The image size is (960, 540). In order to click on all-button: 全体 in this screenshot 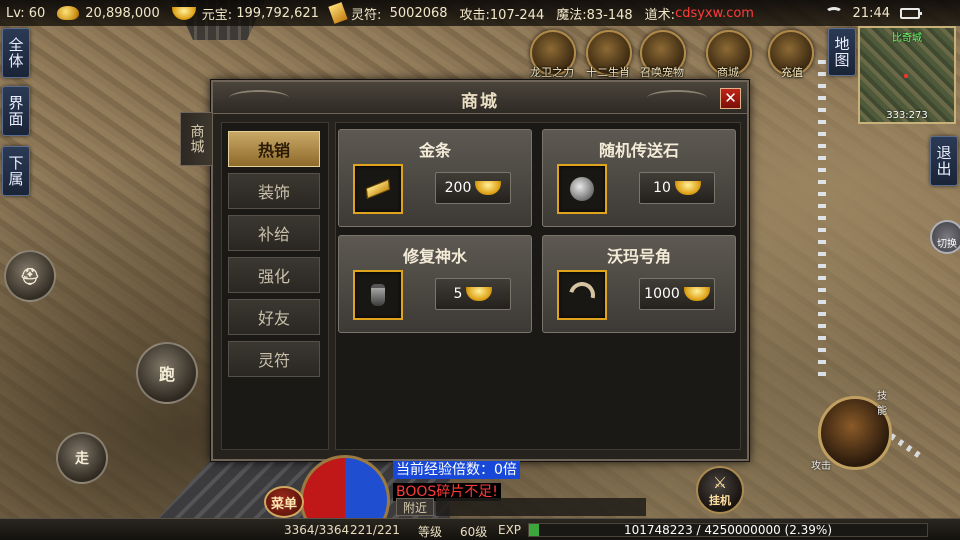, I will do `click(16, 53)`.